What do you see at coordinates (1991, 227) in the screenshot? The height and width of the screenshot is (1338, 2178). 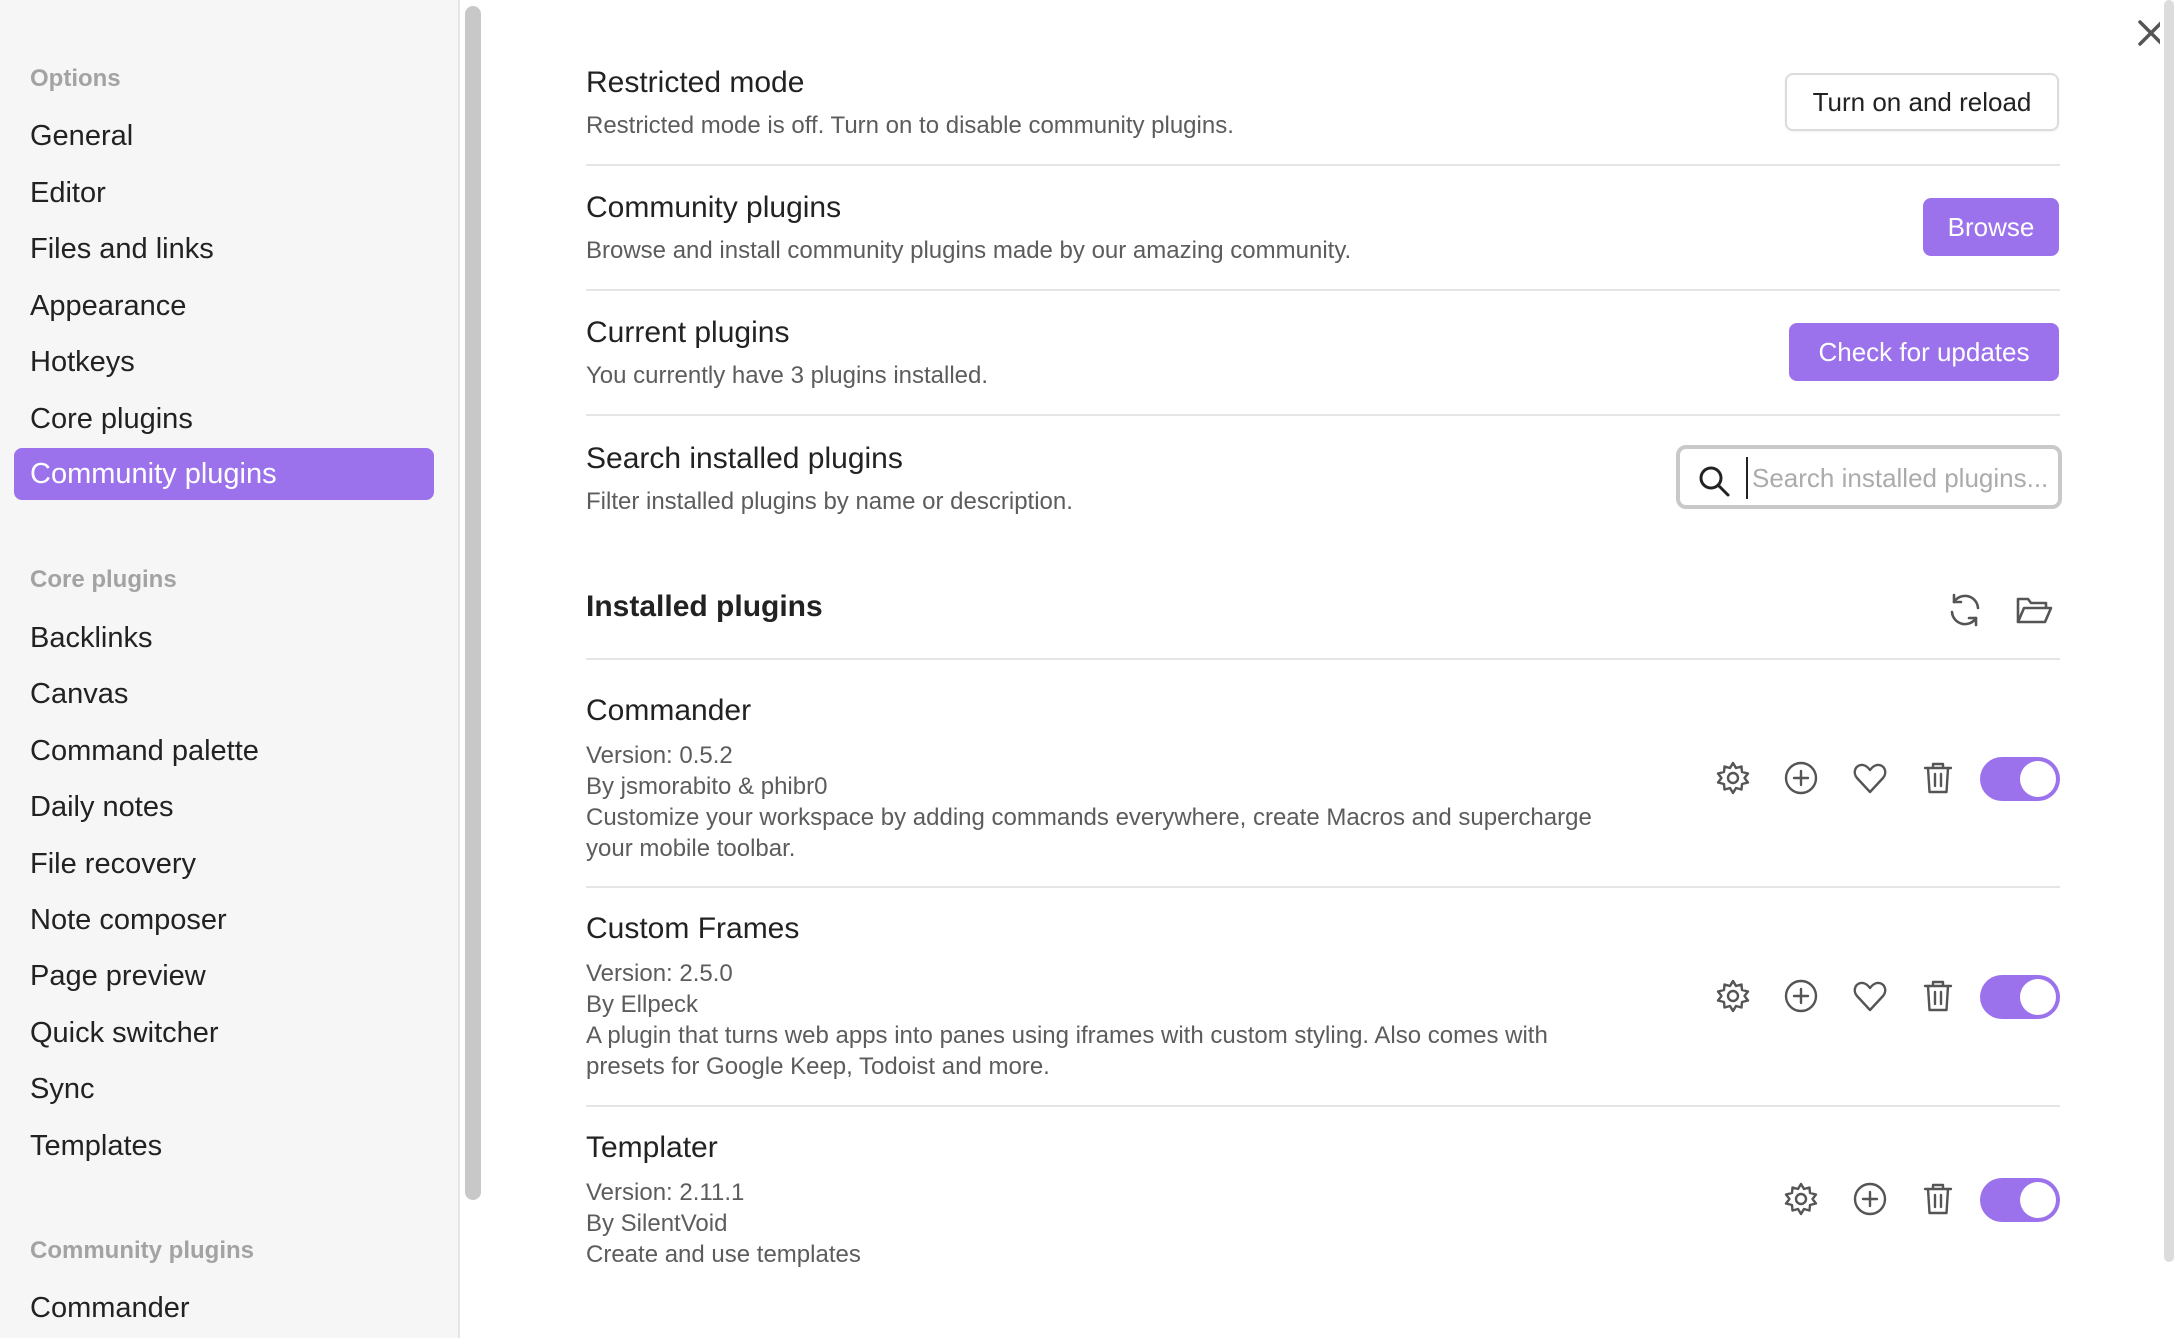 I see `browse-button: Browse` at bounding box center [1991, 227].